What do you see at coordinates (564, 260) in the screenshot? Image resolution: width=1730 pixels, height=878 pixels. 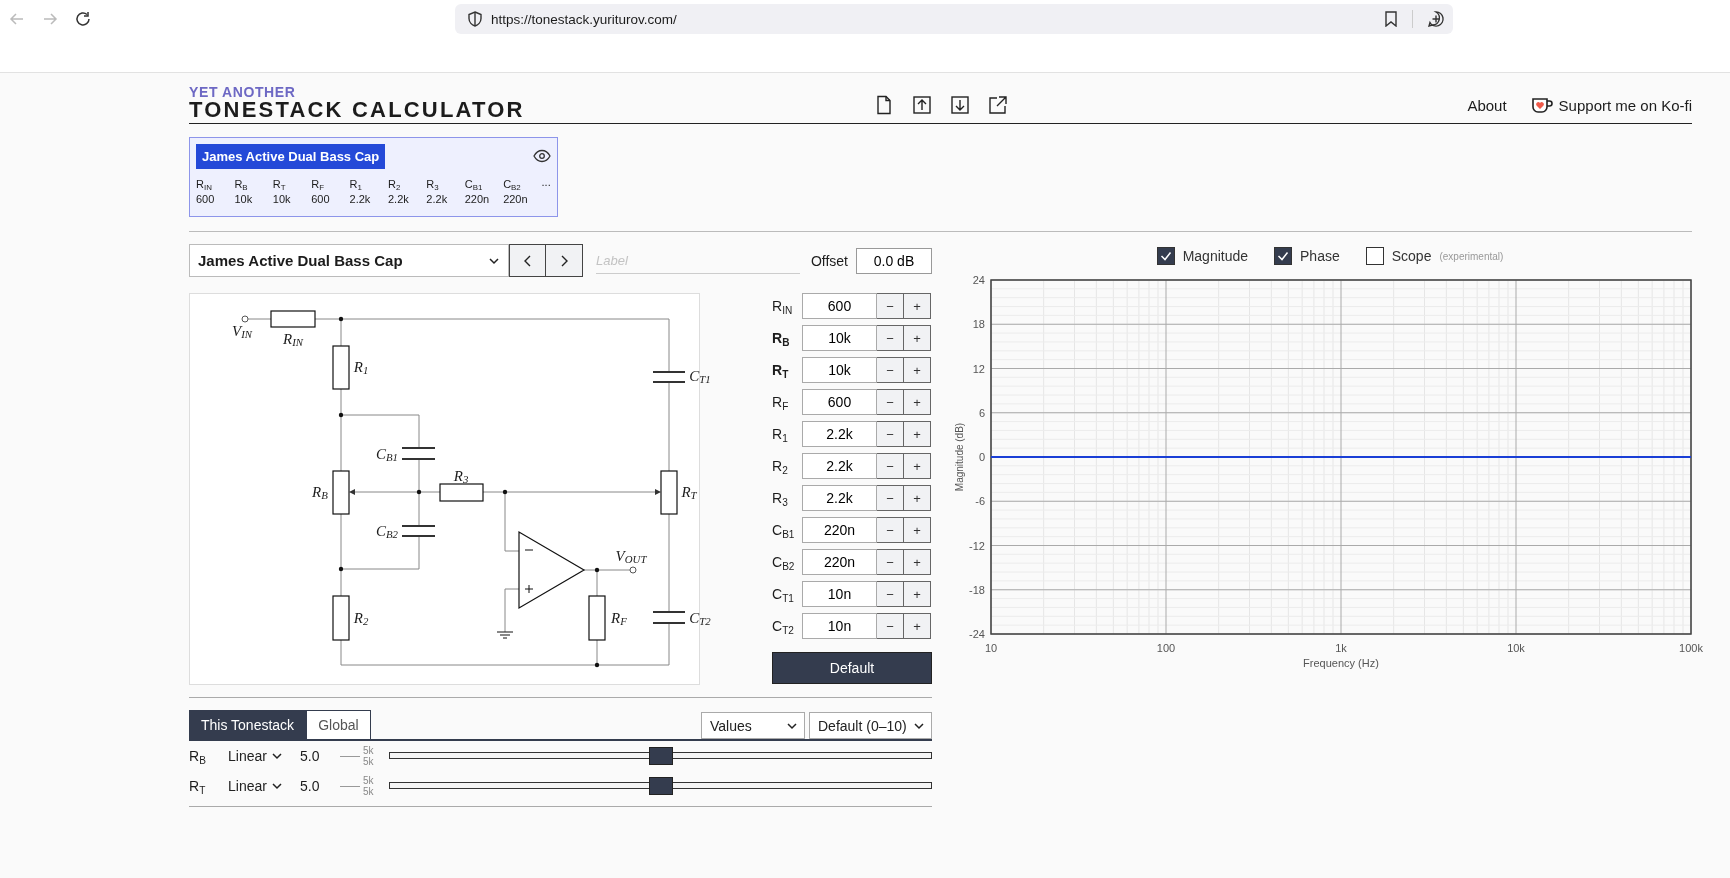 I see `next-button` at bounding box center [564, 260].